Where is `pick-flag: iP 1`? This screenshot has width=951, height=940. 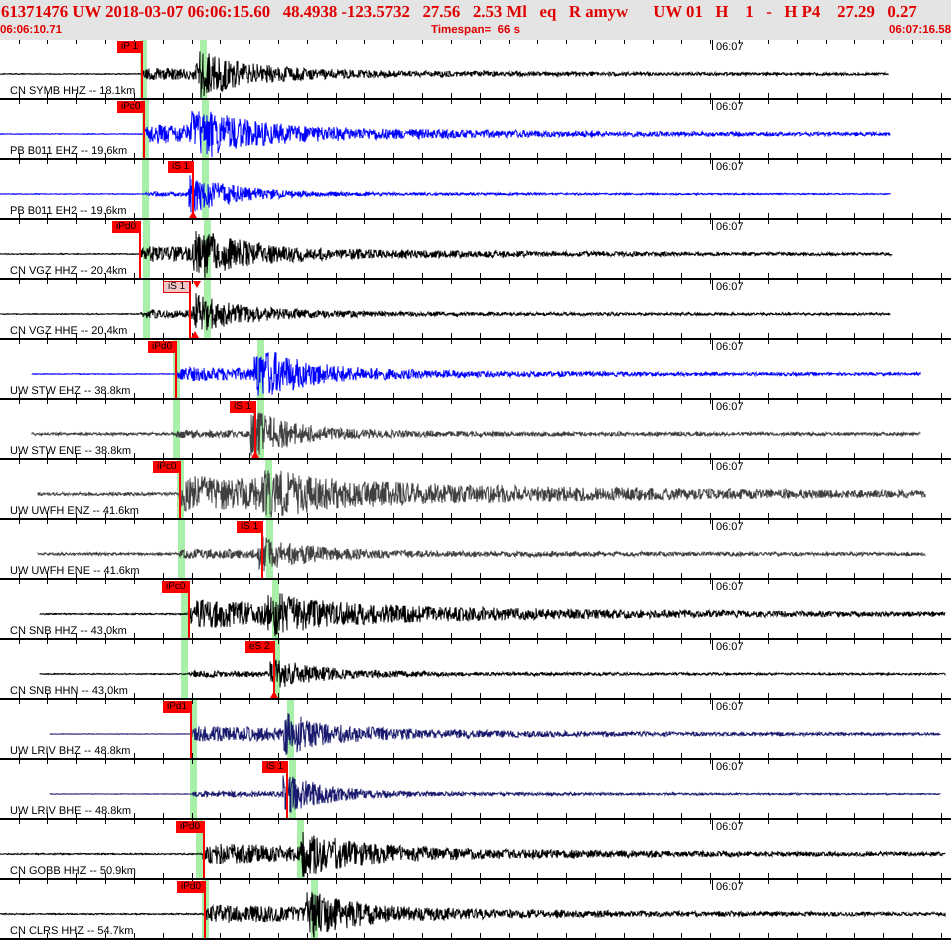 pick-flag: iP 1 is located at coordinates (129, 47).